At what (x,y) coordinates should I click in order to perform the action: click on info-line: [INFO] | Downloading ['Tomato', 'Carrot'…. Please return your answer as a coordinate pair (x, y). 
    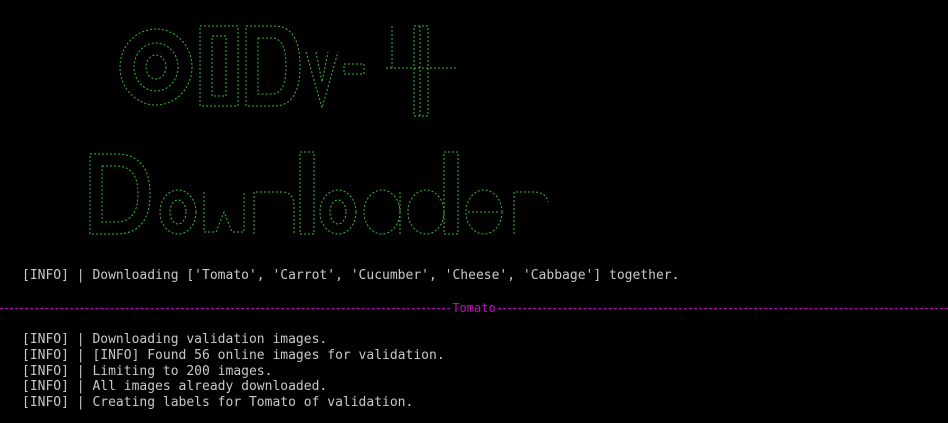
    Looking at the image, I should click on (351, 275).